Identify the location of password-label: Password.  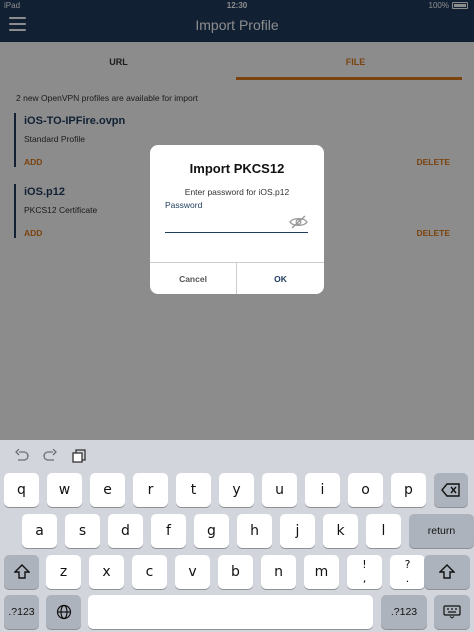
(184, 205).